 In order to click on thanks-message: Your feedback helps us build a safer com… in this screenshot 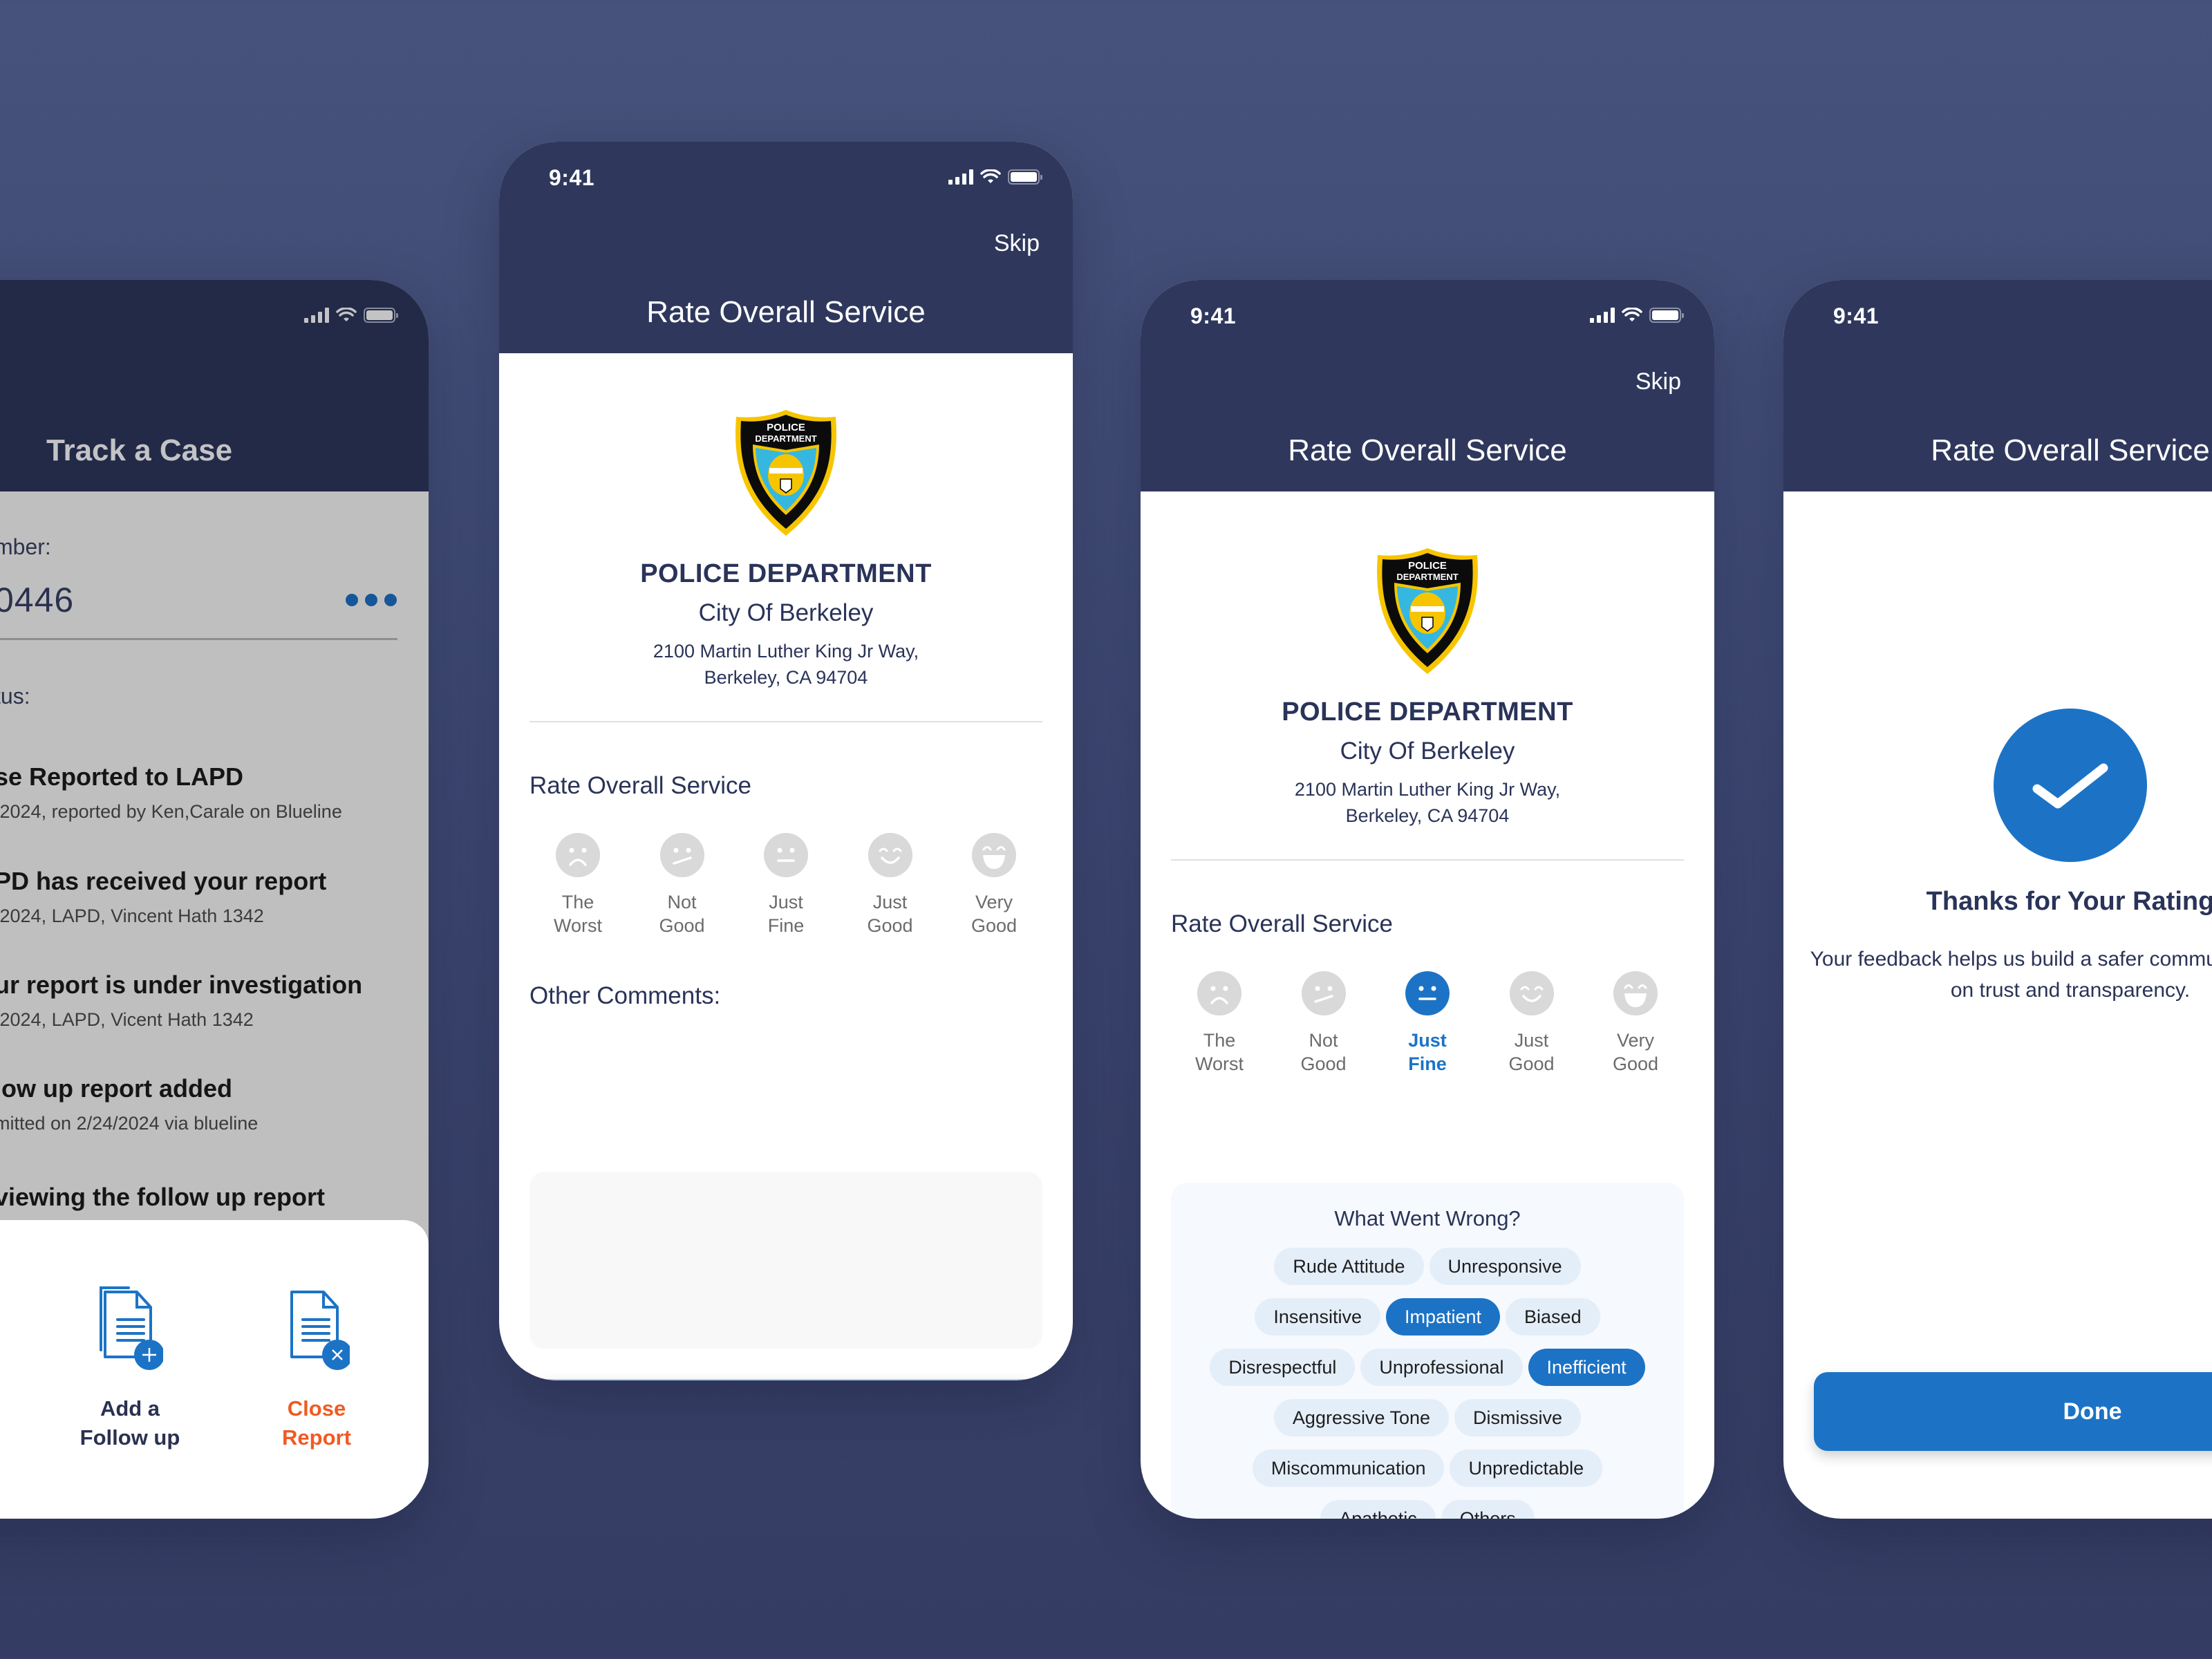, I will do `click(2011, 975)`.